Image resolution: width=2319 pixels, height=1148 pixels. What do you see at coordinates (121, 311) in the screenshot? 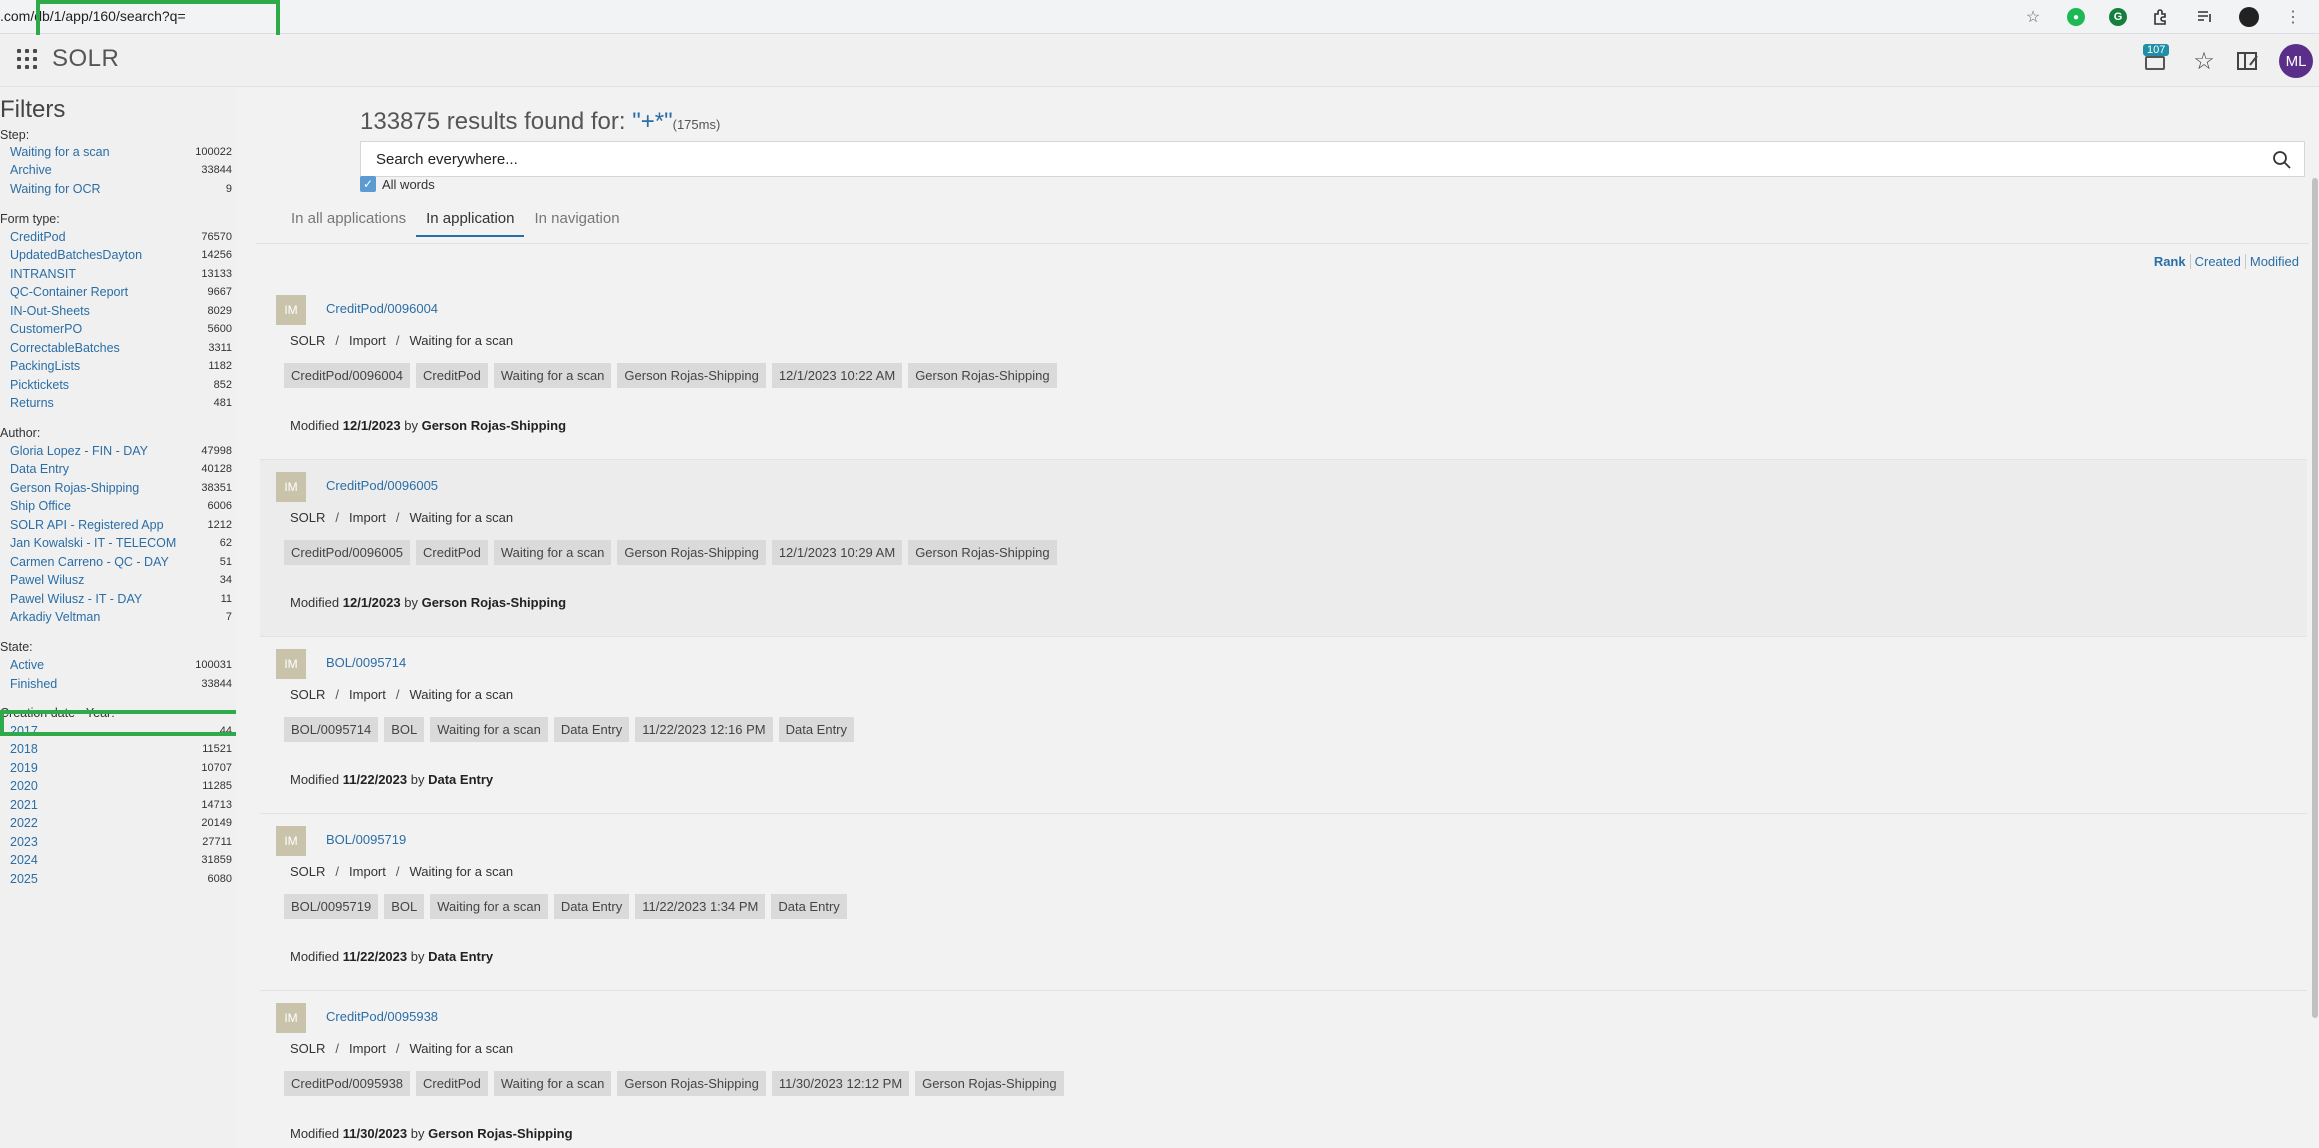
I see `filter-item: IN-Out-Sheets 8029` at bounding box center [121, 311].